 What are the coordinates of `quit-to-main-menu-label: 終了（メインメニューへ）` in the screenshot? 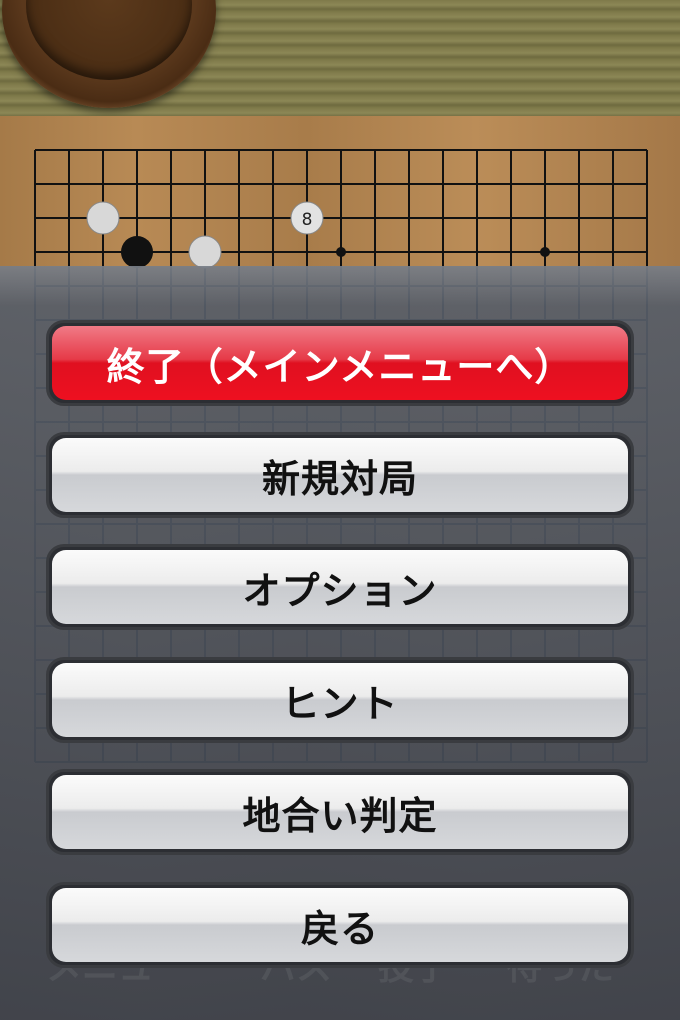 It's located at (340, 363).